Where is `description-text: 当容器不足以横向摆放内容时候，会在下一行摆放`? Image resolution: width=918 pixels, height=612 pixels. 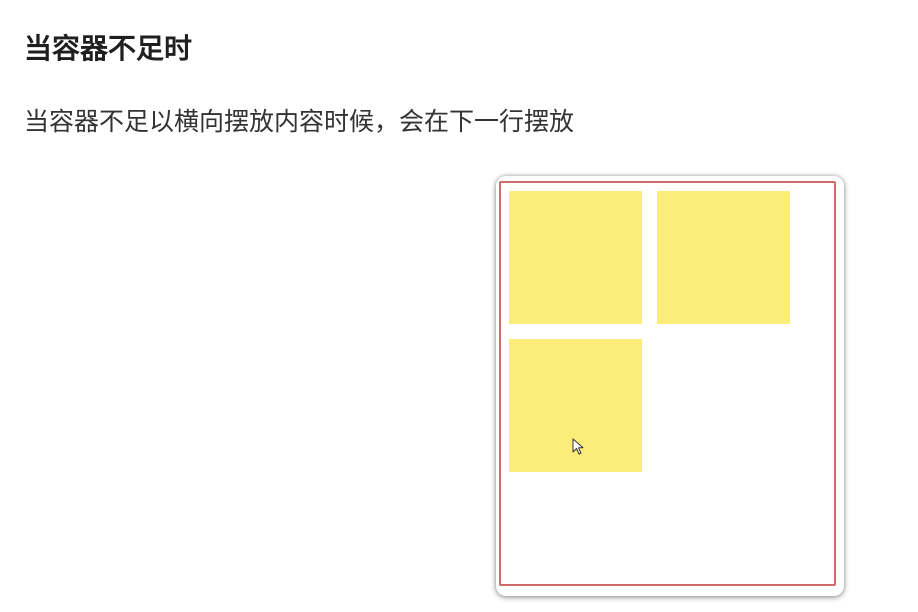 description-text: 当容器不足以横向摆放内容时候，会在下一行摆放 is located at coordinates (299, 121).